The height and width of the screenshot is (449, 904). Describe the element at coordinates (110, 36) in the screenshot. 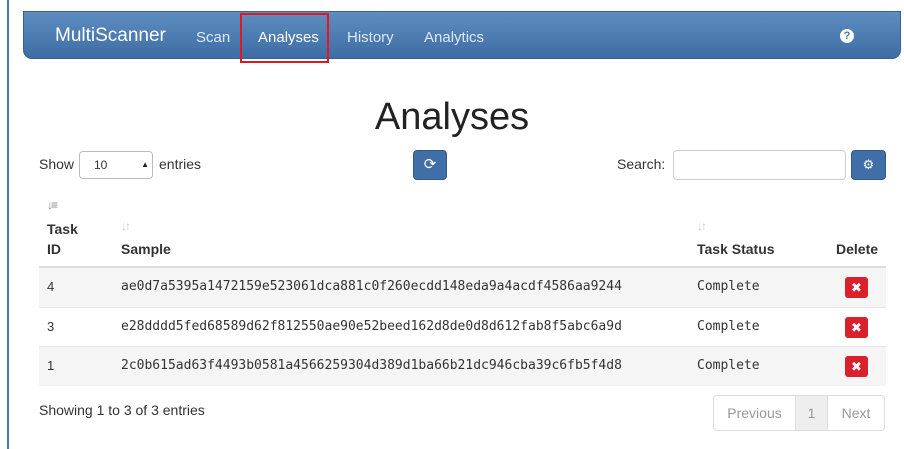

I see `brand-logo: MultiScanner` at that location.